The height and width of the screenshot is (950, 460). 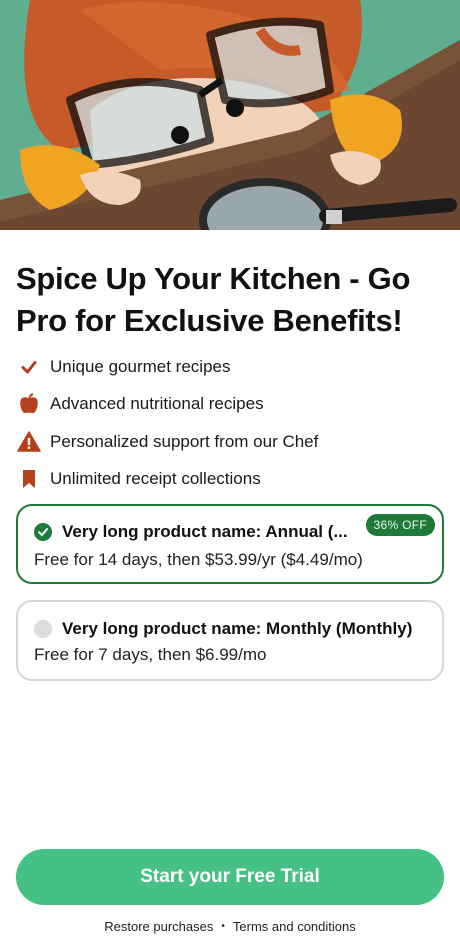 I want to click on restore-purchases-link: Restore purchases, so click(x=158, y=926).